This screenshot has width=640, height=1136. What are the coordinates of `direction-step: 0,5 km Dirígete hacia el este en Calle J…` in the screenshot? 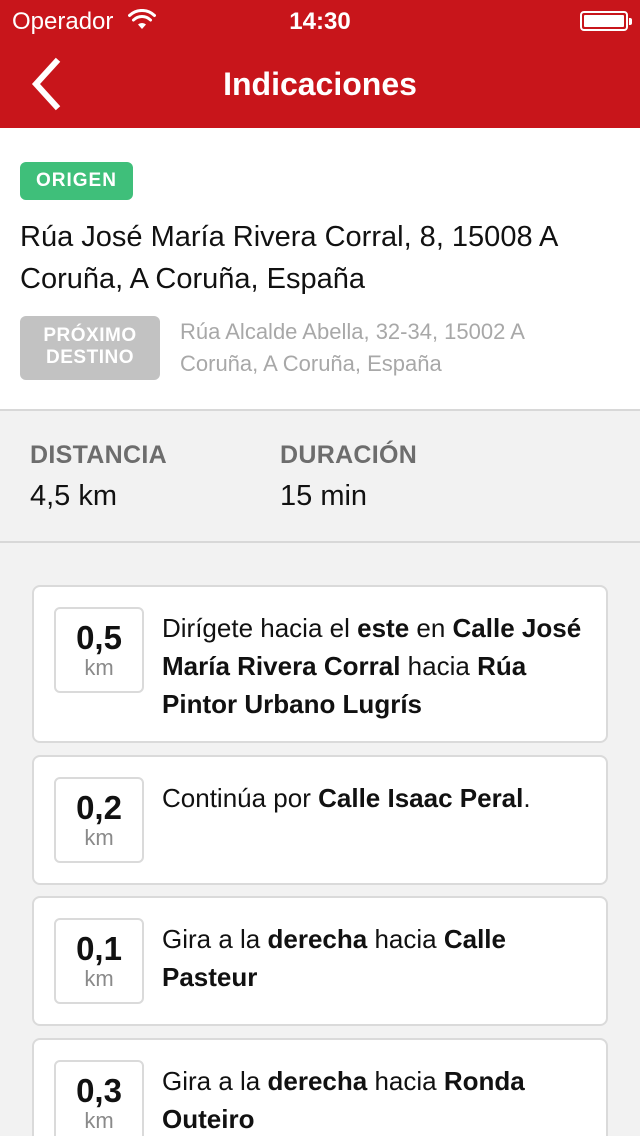 It's located at (320, 664).